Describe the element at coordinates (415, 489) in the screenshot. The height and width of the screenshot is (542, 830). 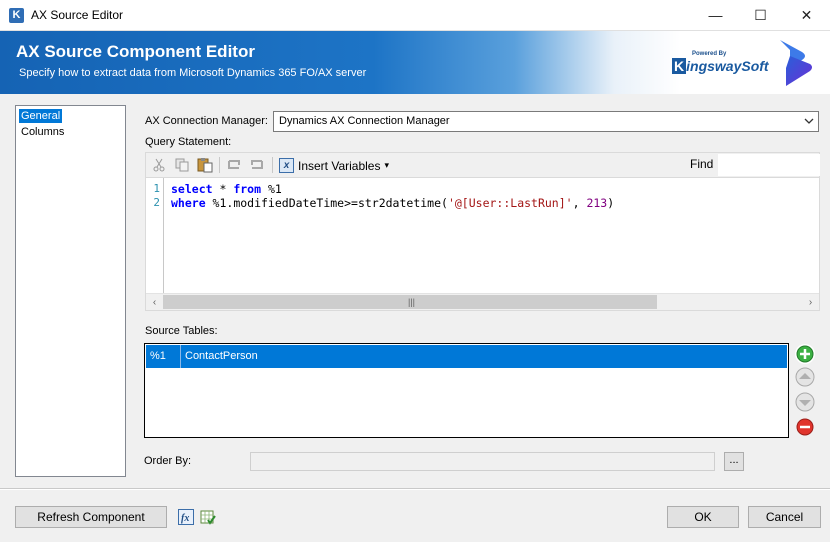
I see `footer-divider-highlight` at that location.